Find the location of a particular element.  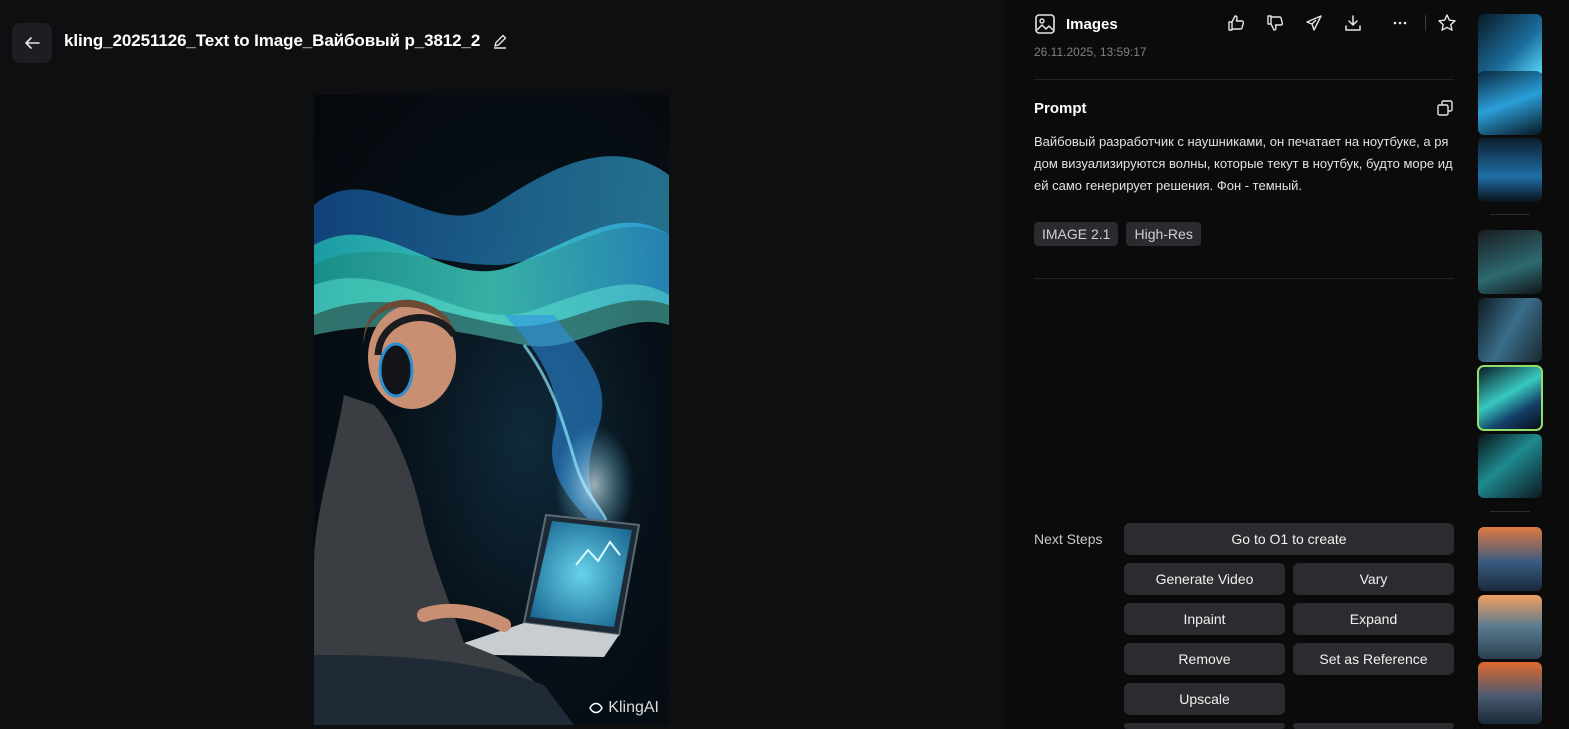

star-icon is located at coordinates (1447, 22).